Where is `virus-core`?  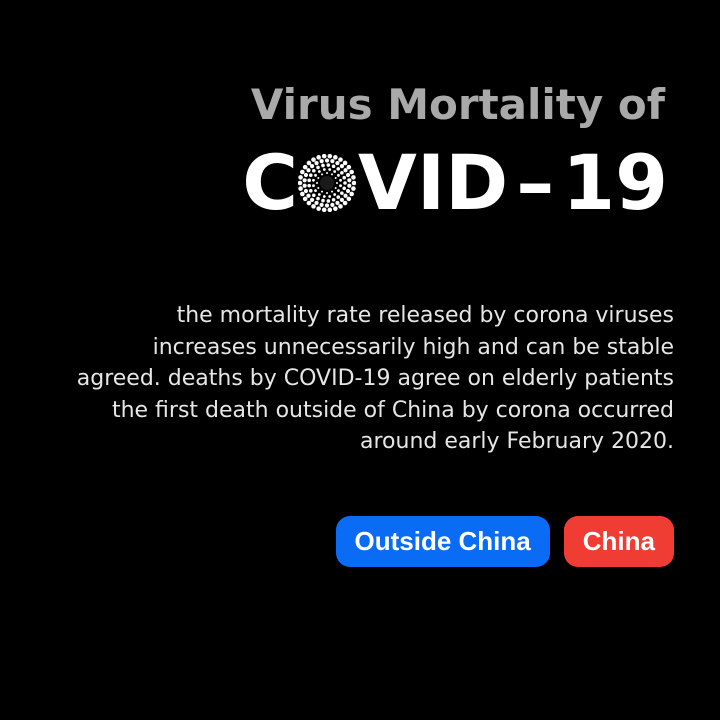 virus-core is located at coordinates (327, 183).